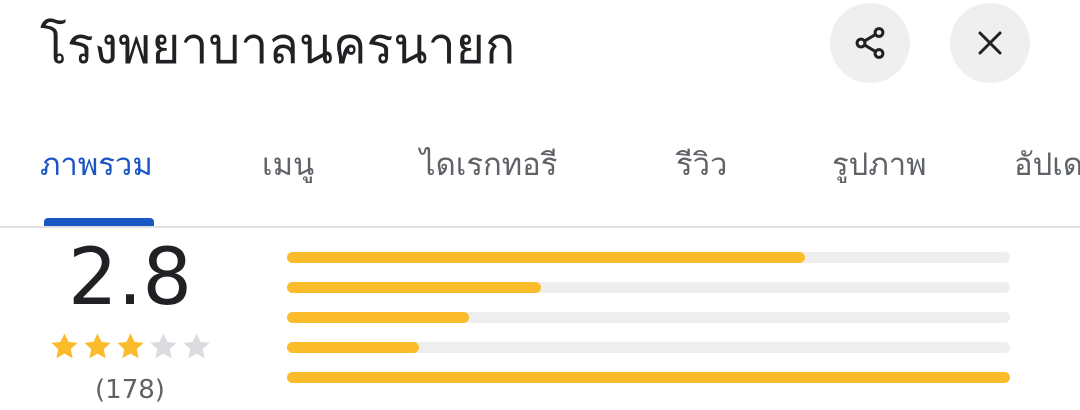 This screenshot has height=410, width=1080. Describe the element at coordinates (288, 165) in the screenshot. I see `tab-menu: เมนู` at that location.